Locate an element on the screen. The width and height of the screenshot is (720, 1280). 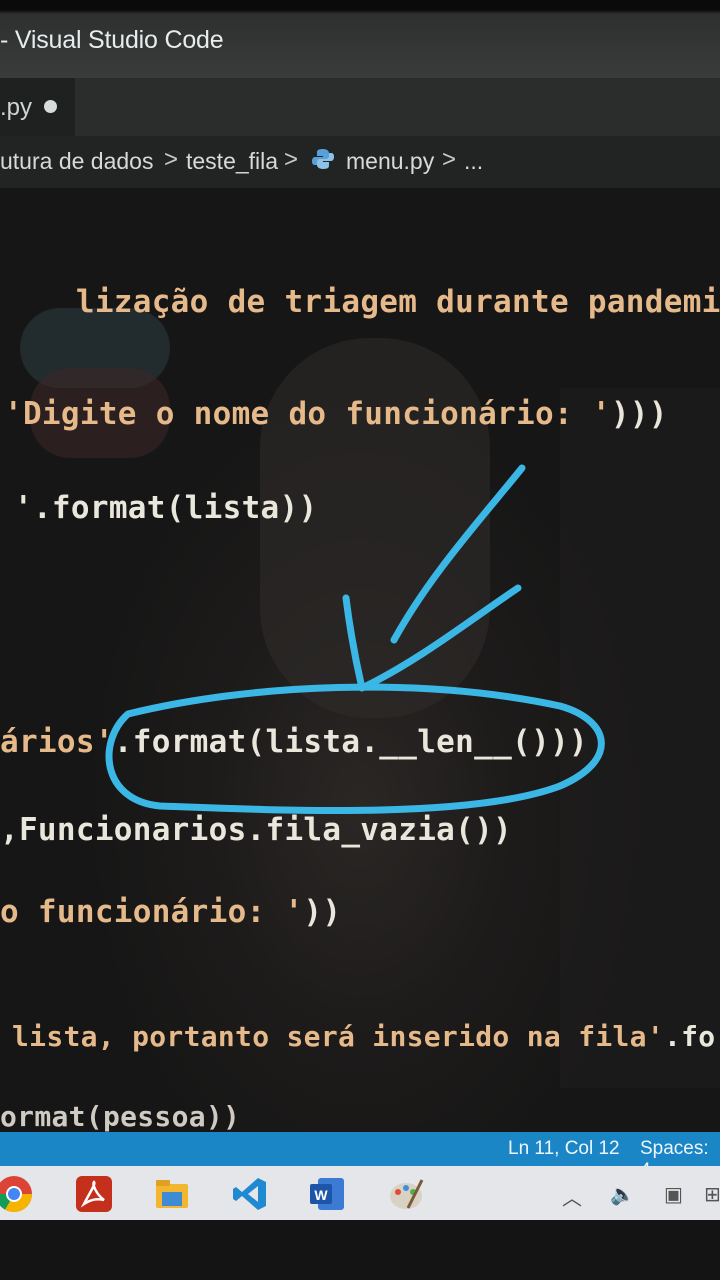
code-line: 'Digite o nome do funcionário: '))) is located at coordinates (336, 414).